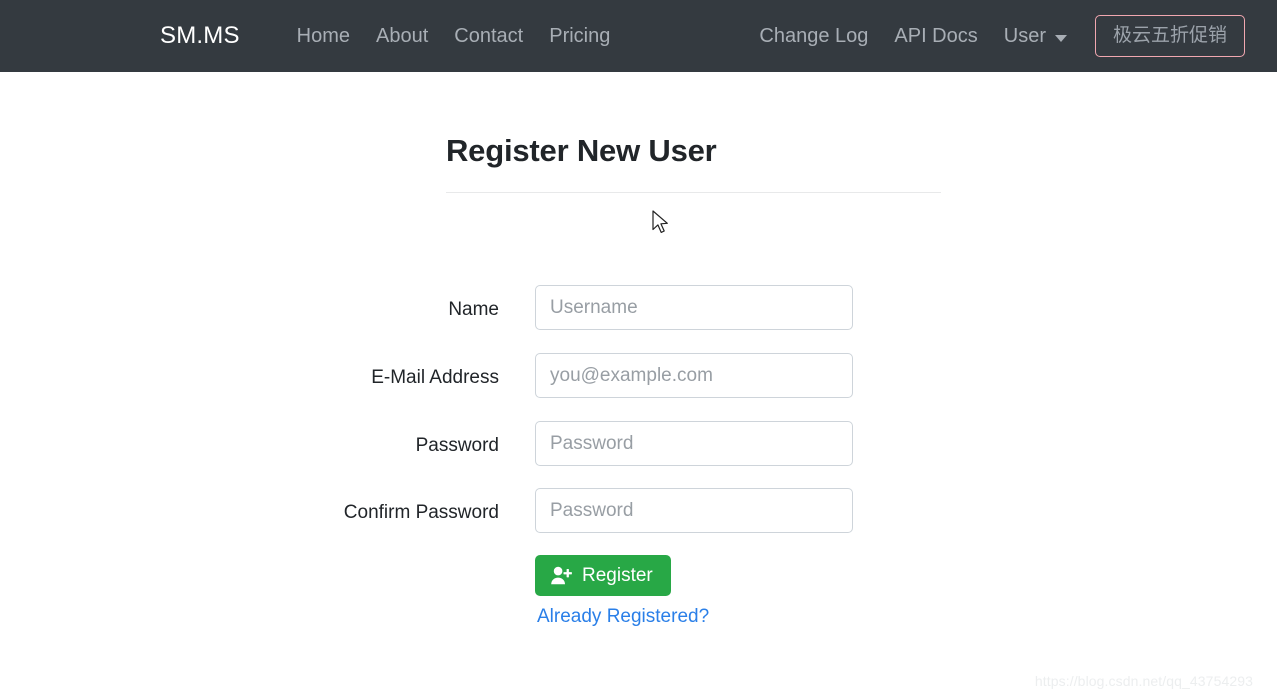 The height and width of the screenshot is (697, 1277). I want to click on nav-link-pricing: Pricing, so click(579, 36).